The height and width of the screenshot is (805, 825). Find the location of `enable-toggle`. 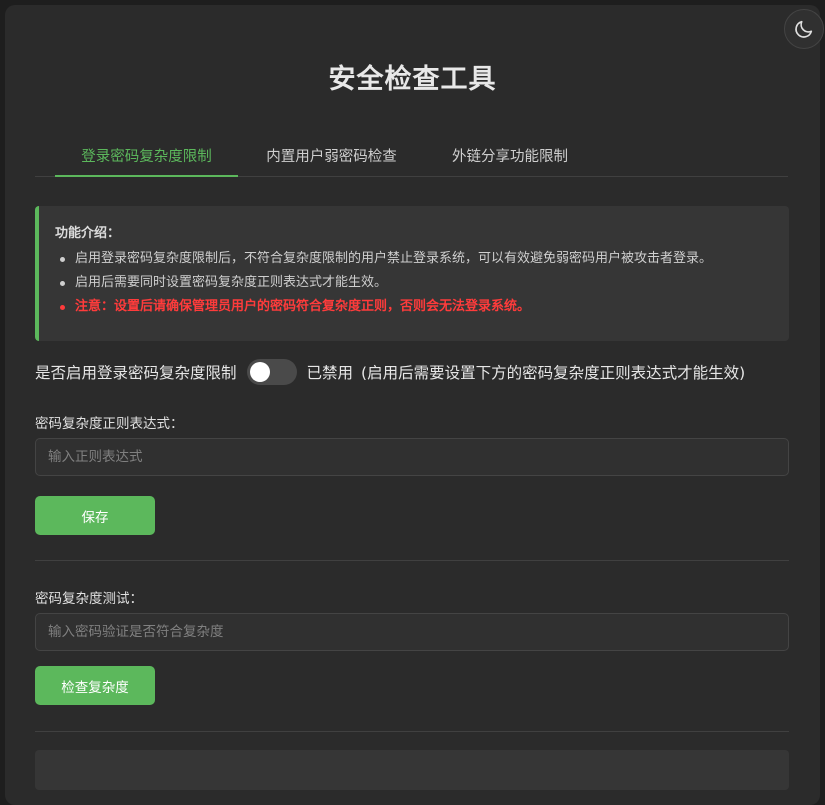

enable-toggle is located at coordinates (271, 372).